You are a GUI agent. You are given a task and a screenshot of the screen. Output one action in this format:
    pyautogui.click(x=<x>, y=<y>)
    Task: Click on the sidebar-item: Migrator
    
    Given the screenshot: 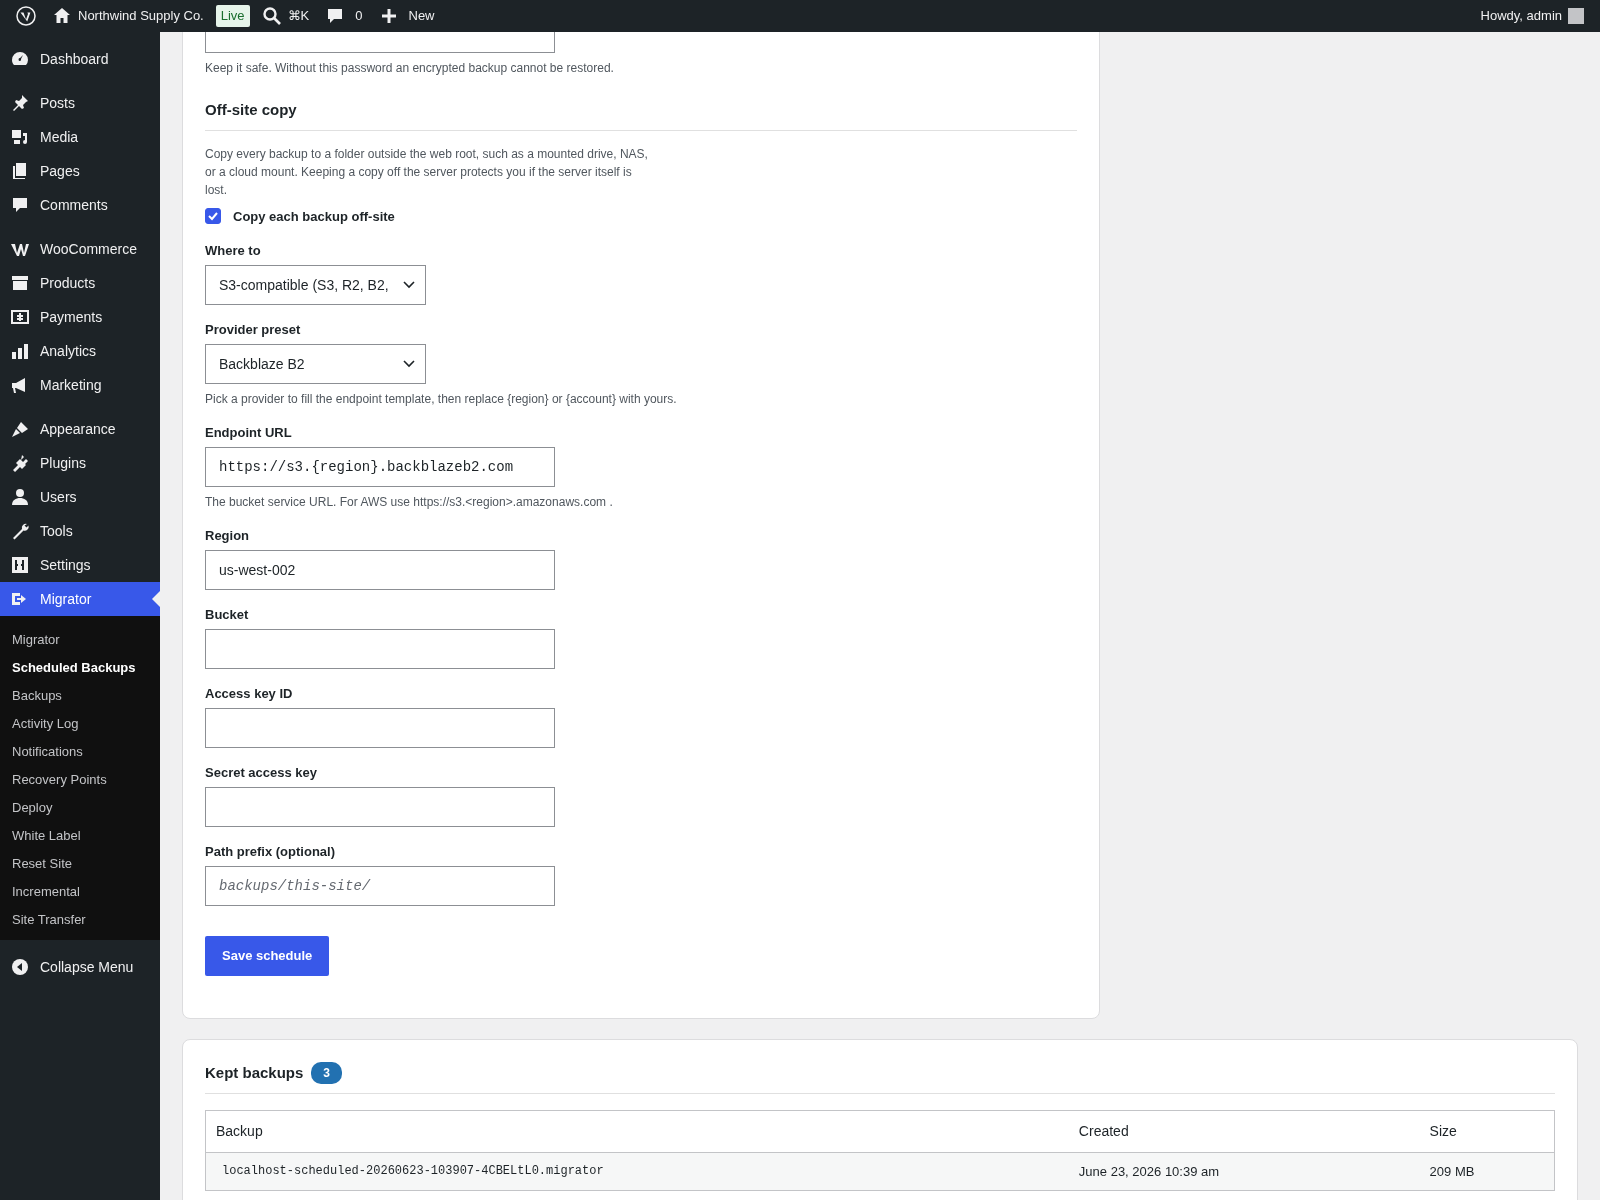 What is the action you would take?
    pyautogui.click(x=80, y=599)
    